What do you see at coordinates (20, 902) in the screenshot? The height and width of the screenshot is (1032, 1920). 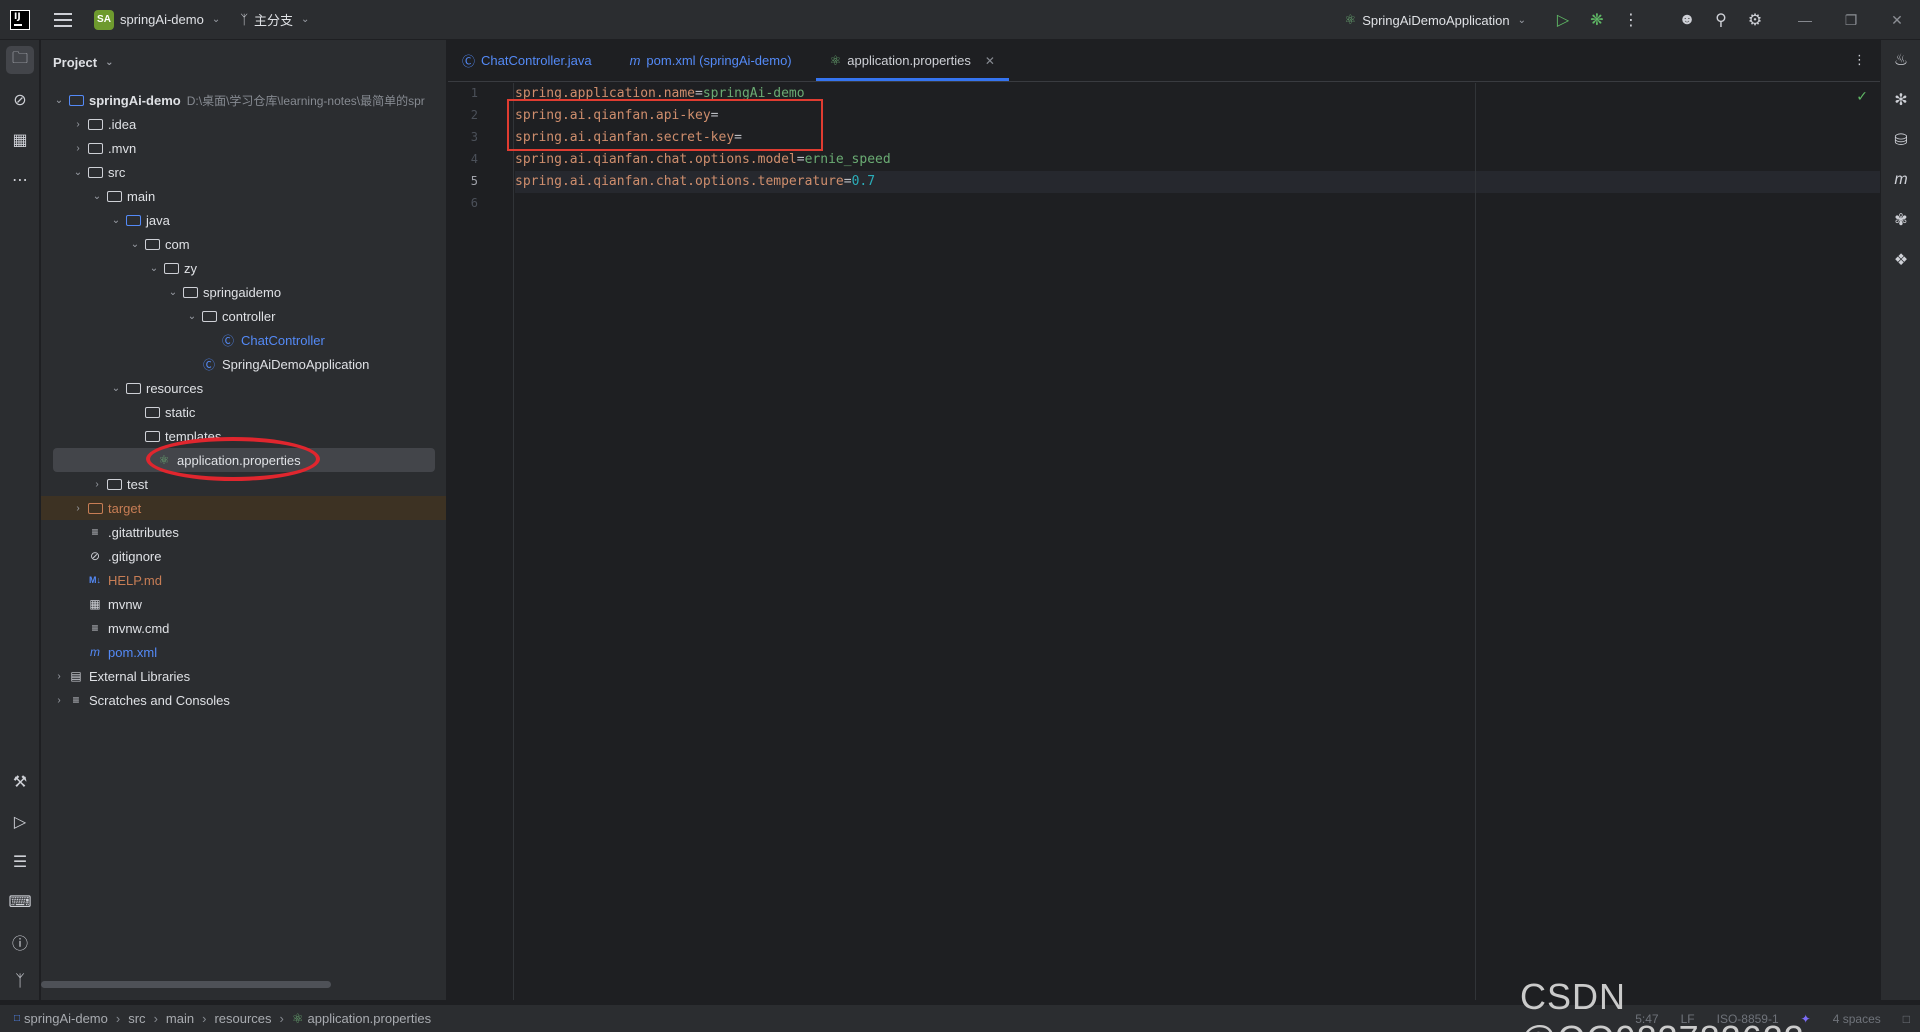 I see `terminal-icon: ⌨` at bounding box center [20, 902].